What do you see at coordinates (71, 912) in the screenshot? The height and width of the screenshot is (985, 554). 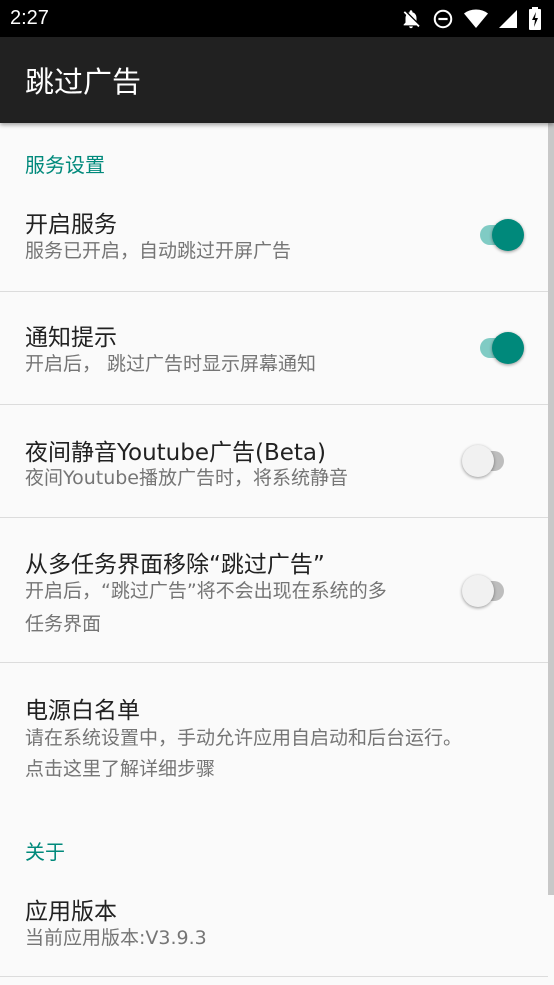 I see `pref-title: 应用版本` at bounding box center [71, 912].